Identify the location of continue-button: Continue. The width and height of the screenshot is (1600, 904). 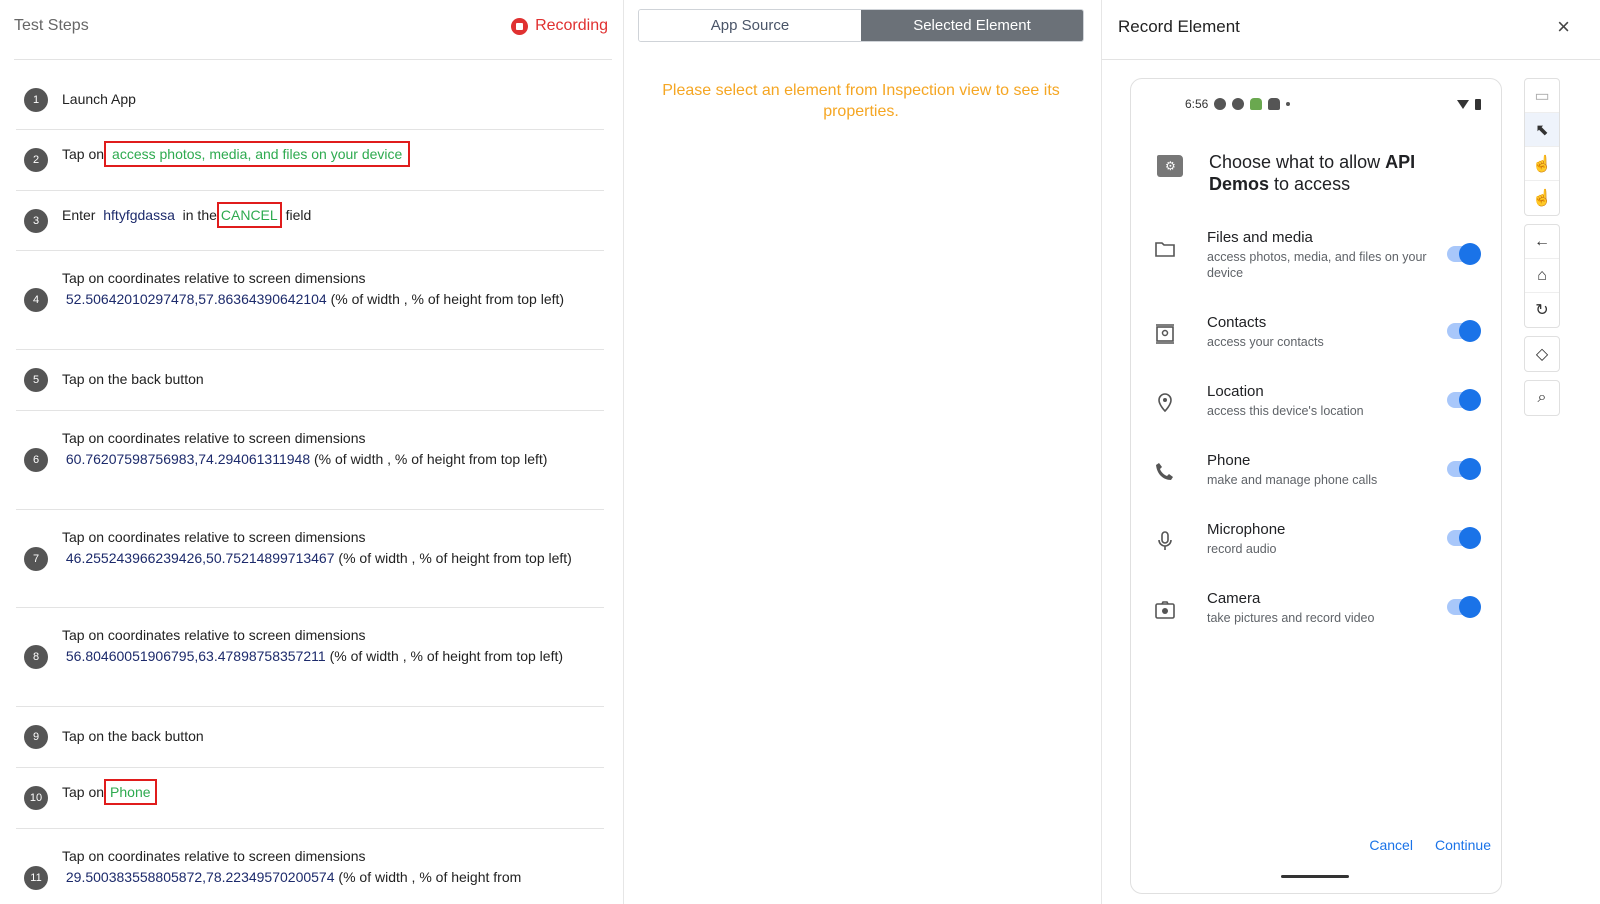
(1463, 845).